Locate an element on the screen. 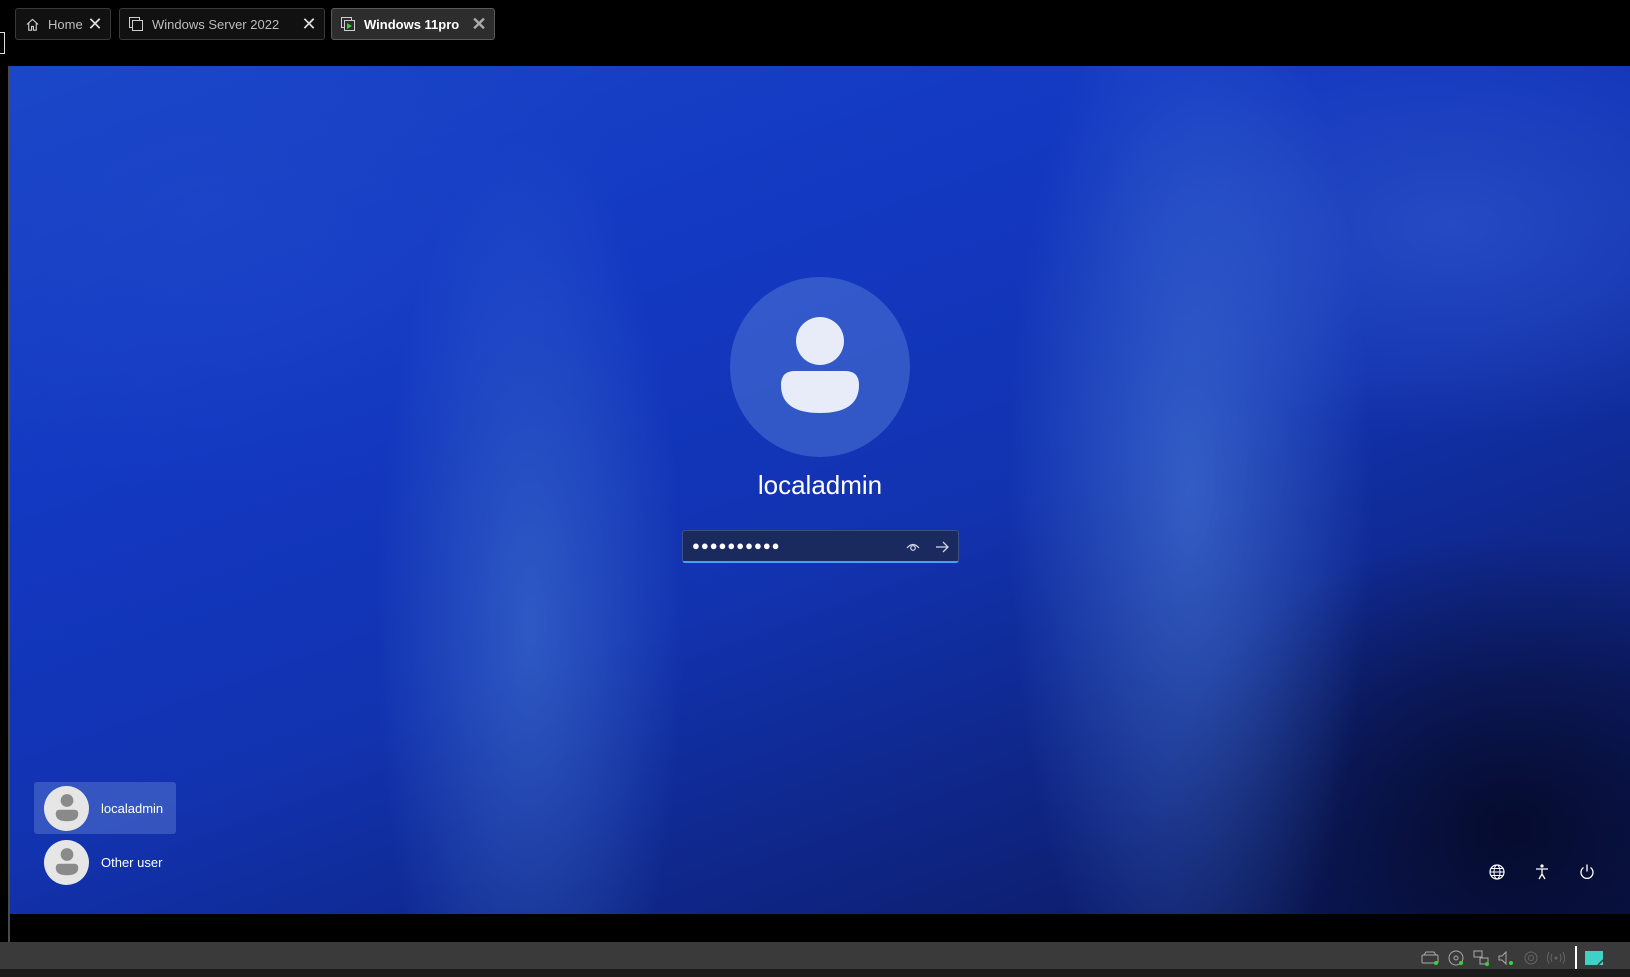 This screenshot has height=977, width=1630. user-list-item-other-user: Other user is located at coordinates (105, 862).